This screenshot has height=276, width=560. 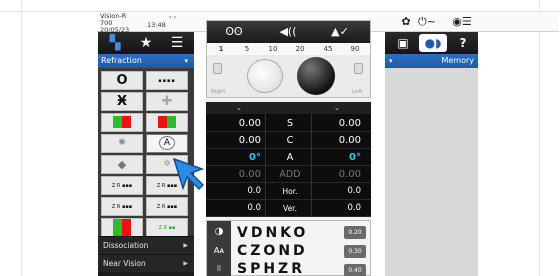 I want to click on status-time: 13:48, so click(x=156, y=25).